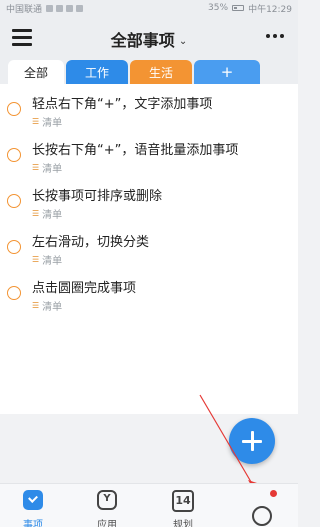  Describe the element at coordinates (273, 493) in the screenshot. I see `notification-dot` at that location.